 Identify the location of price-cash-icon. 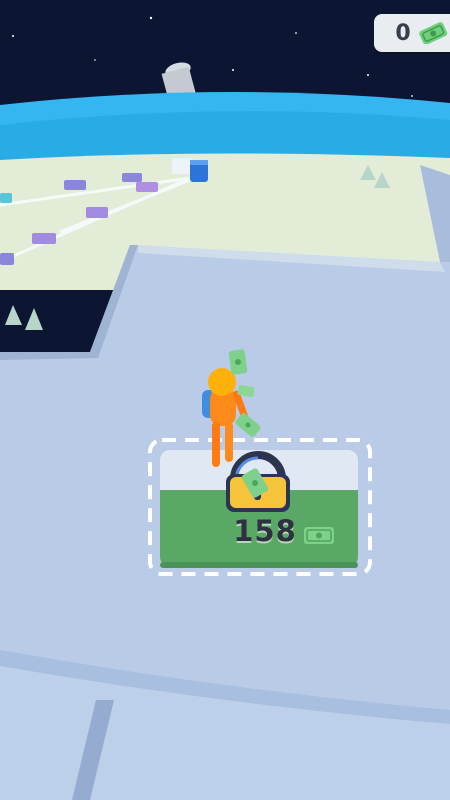
(319, 535).